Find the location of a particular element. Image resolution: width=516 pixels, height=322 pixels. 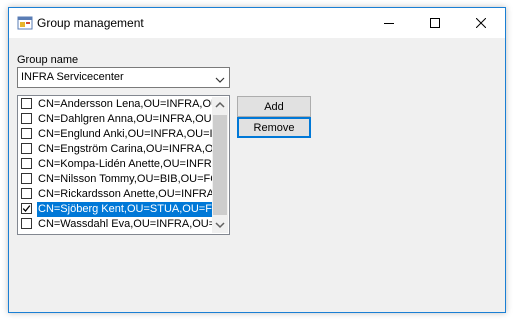

remove-button: Remove is located at coordinates (274, 127).